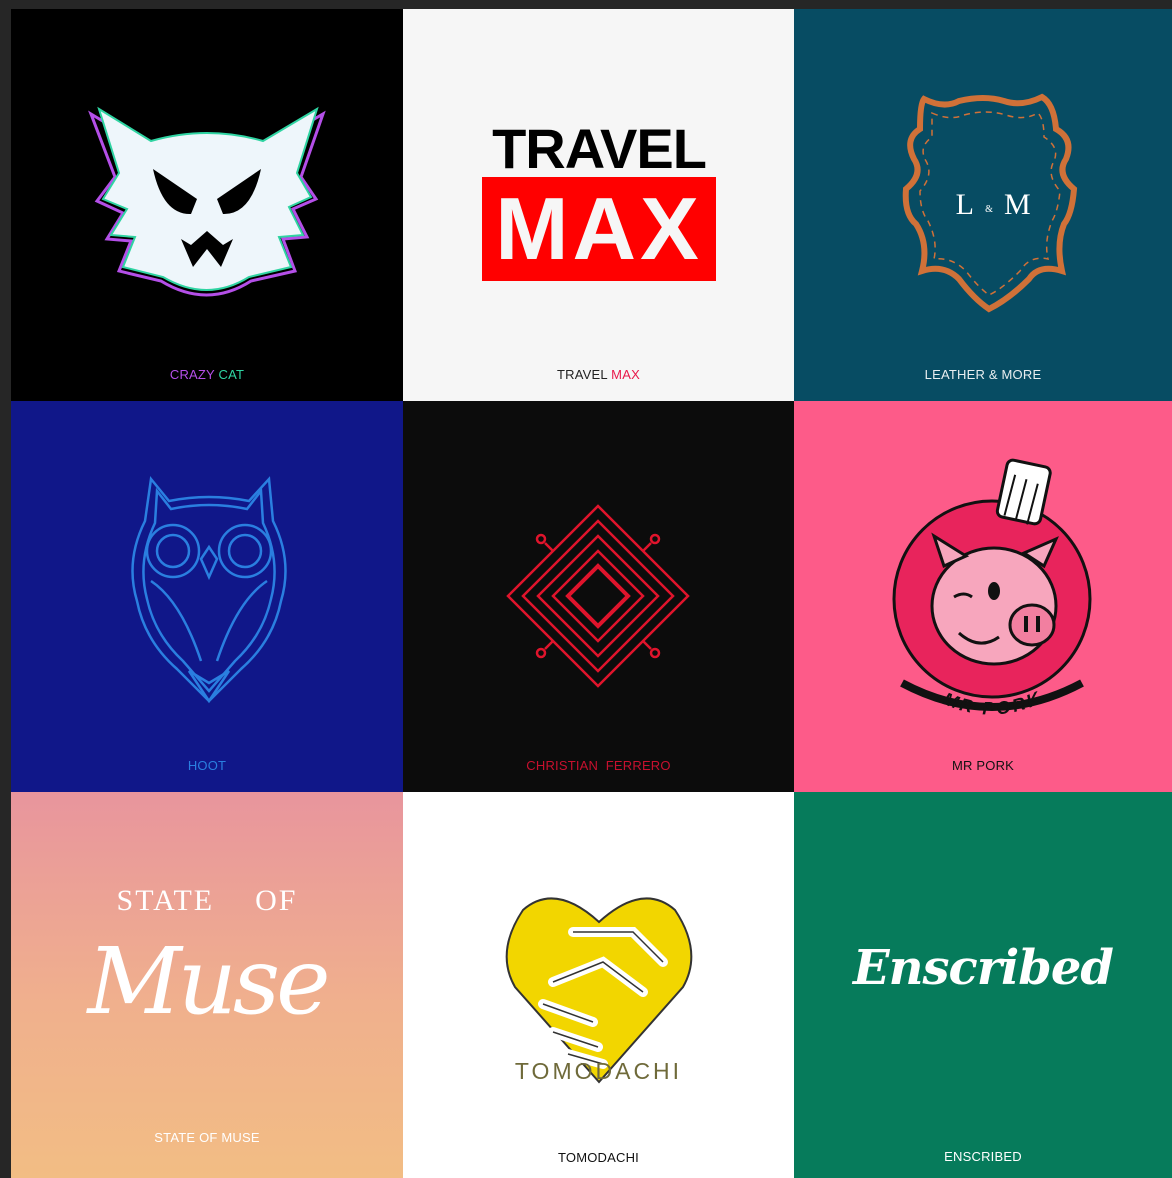  What do you see at coordinates (1017, 204) in the screenshot?
I see `monogram-m: M` at bounding box center [1017, 204].